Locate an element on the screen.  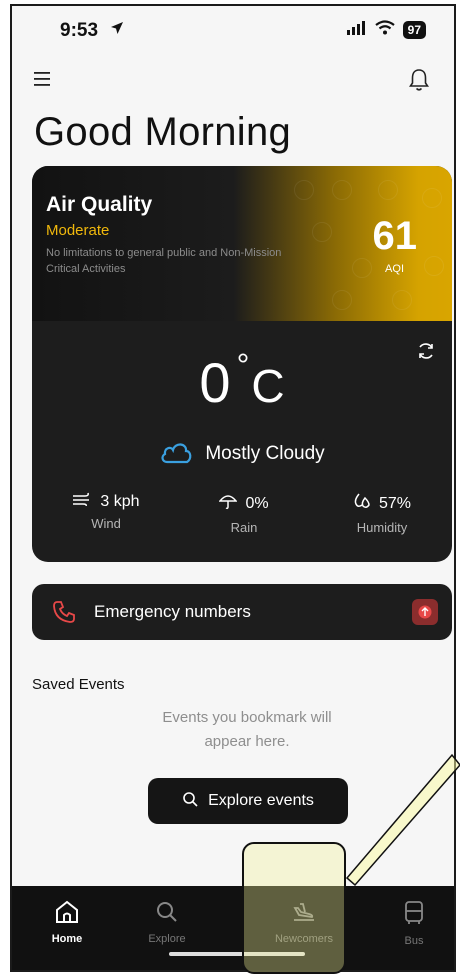
location-arrow-icon is located at coordinates (117, 30).